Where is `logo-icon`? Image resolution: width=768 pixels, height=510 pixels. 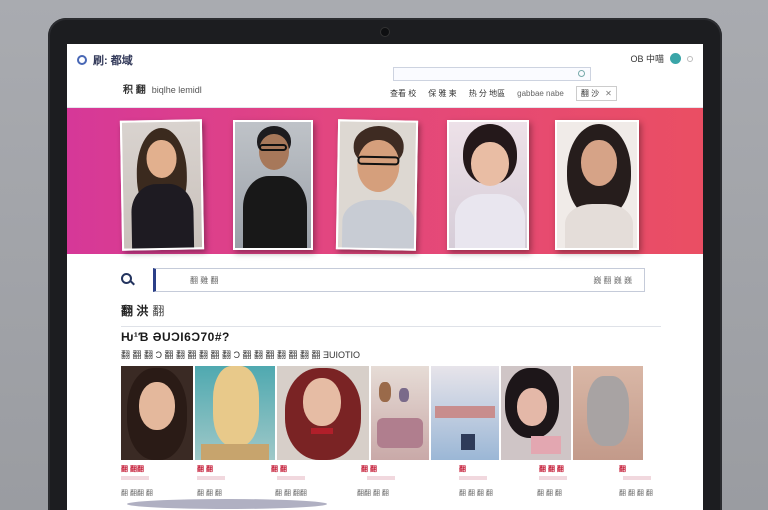 logo-icon is located at coordinates (82, 60).